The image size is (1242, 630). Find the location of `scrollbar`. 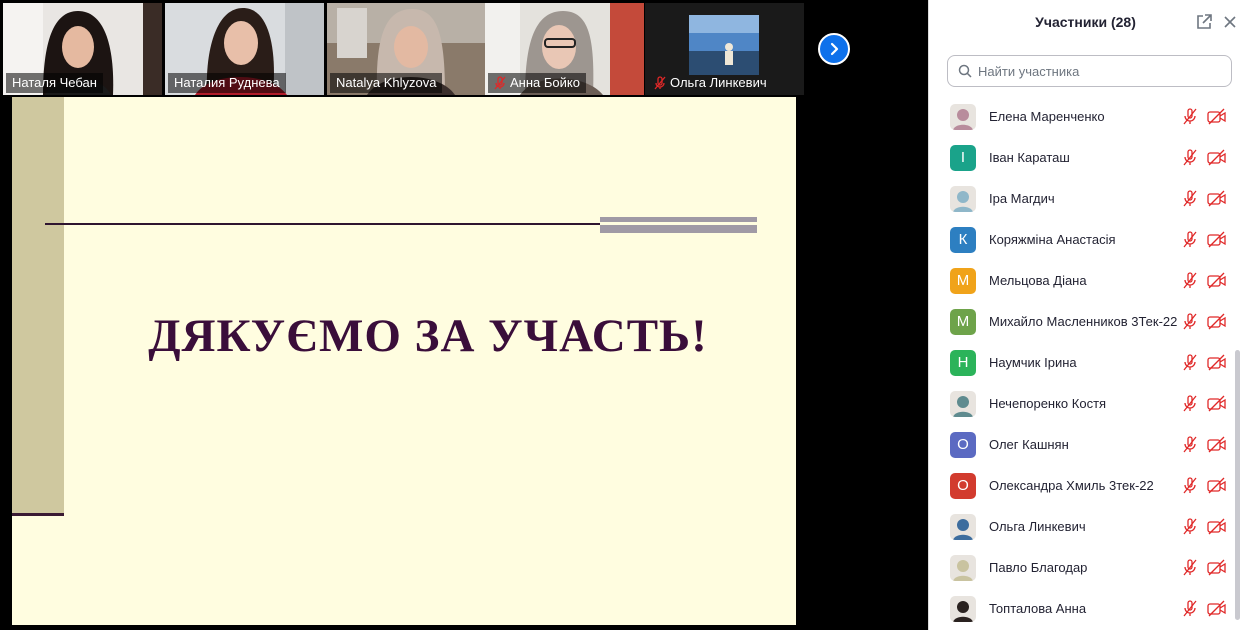

scrollbar is located at coordinates (1237, 485).